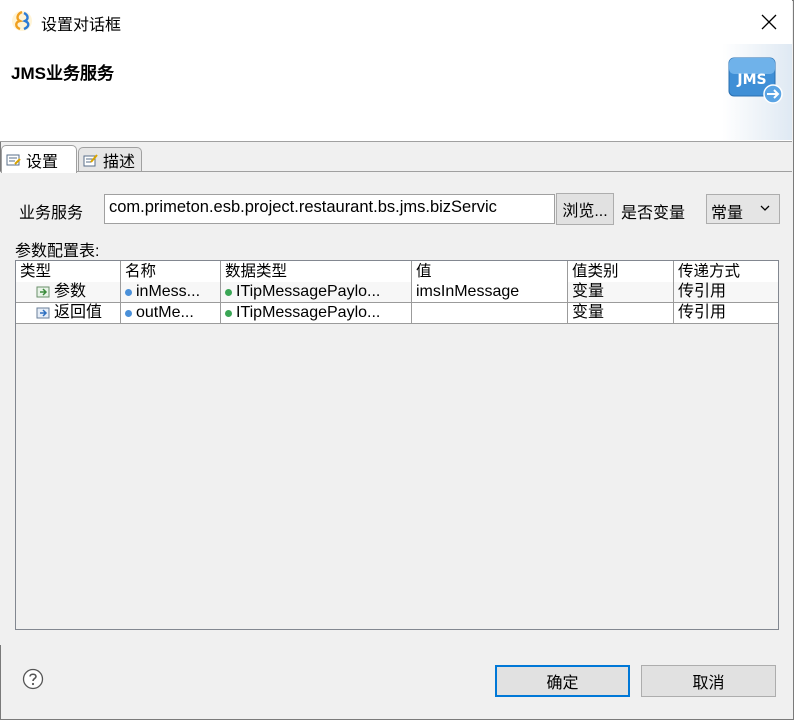 This screenshot has width=794, height=720. What do you see at coordinates (765, 208) in the screenshot?
I see `chevron-down-icon` at bounding box center [765, 208].